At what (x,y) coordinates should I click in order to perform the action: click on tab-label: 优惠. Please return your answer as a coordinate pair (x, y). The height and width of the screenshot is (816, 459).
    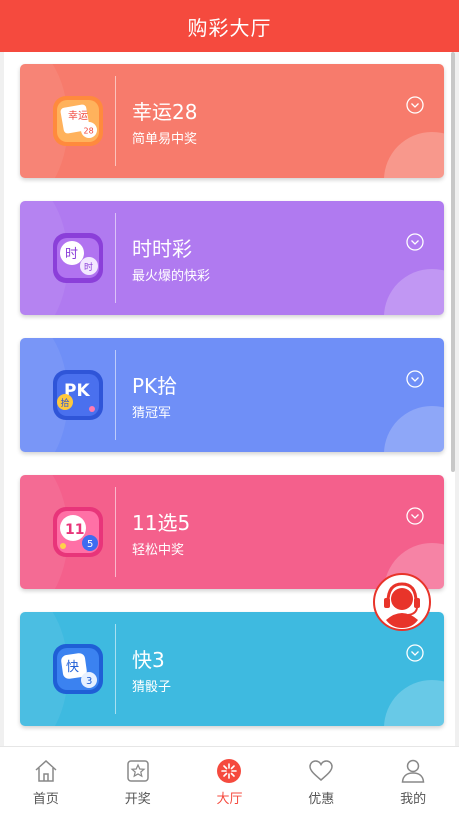
    Looking at the image, I should click on (321, 799).